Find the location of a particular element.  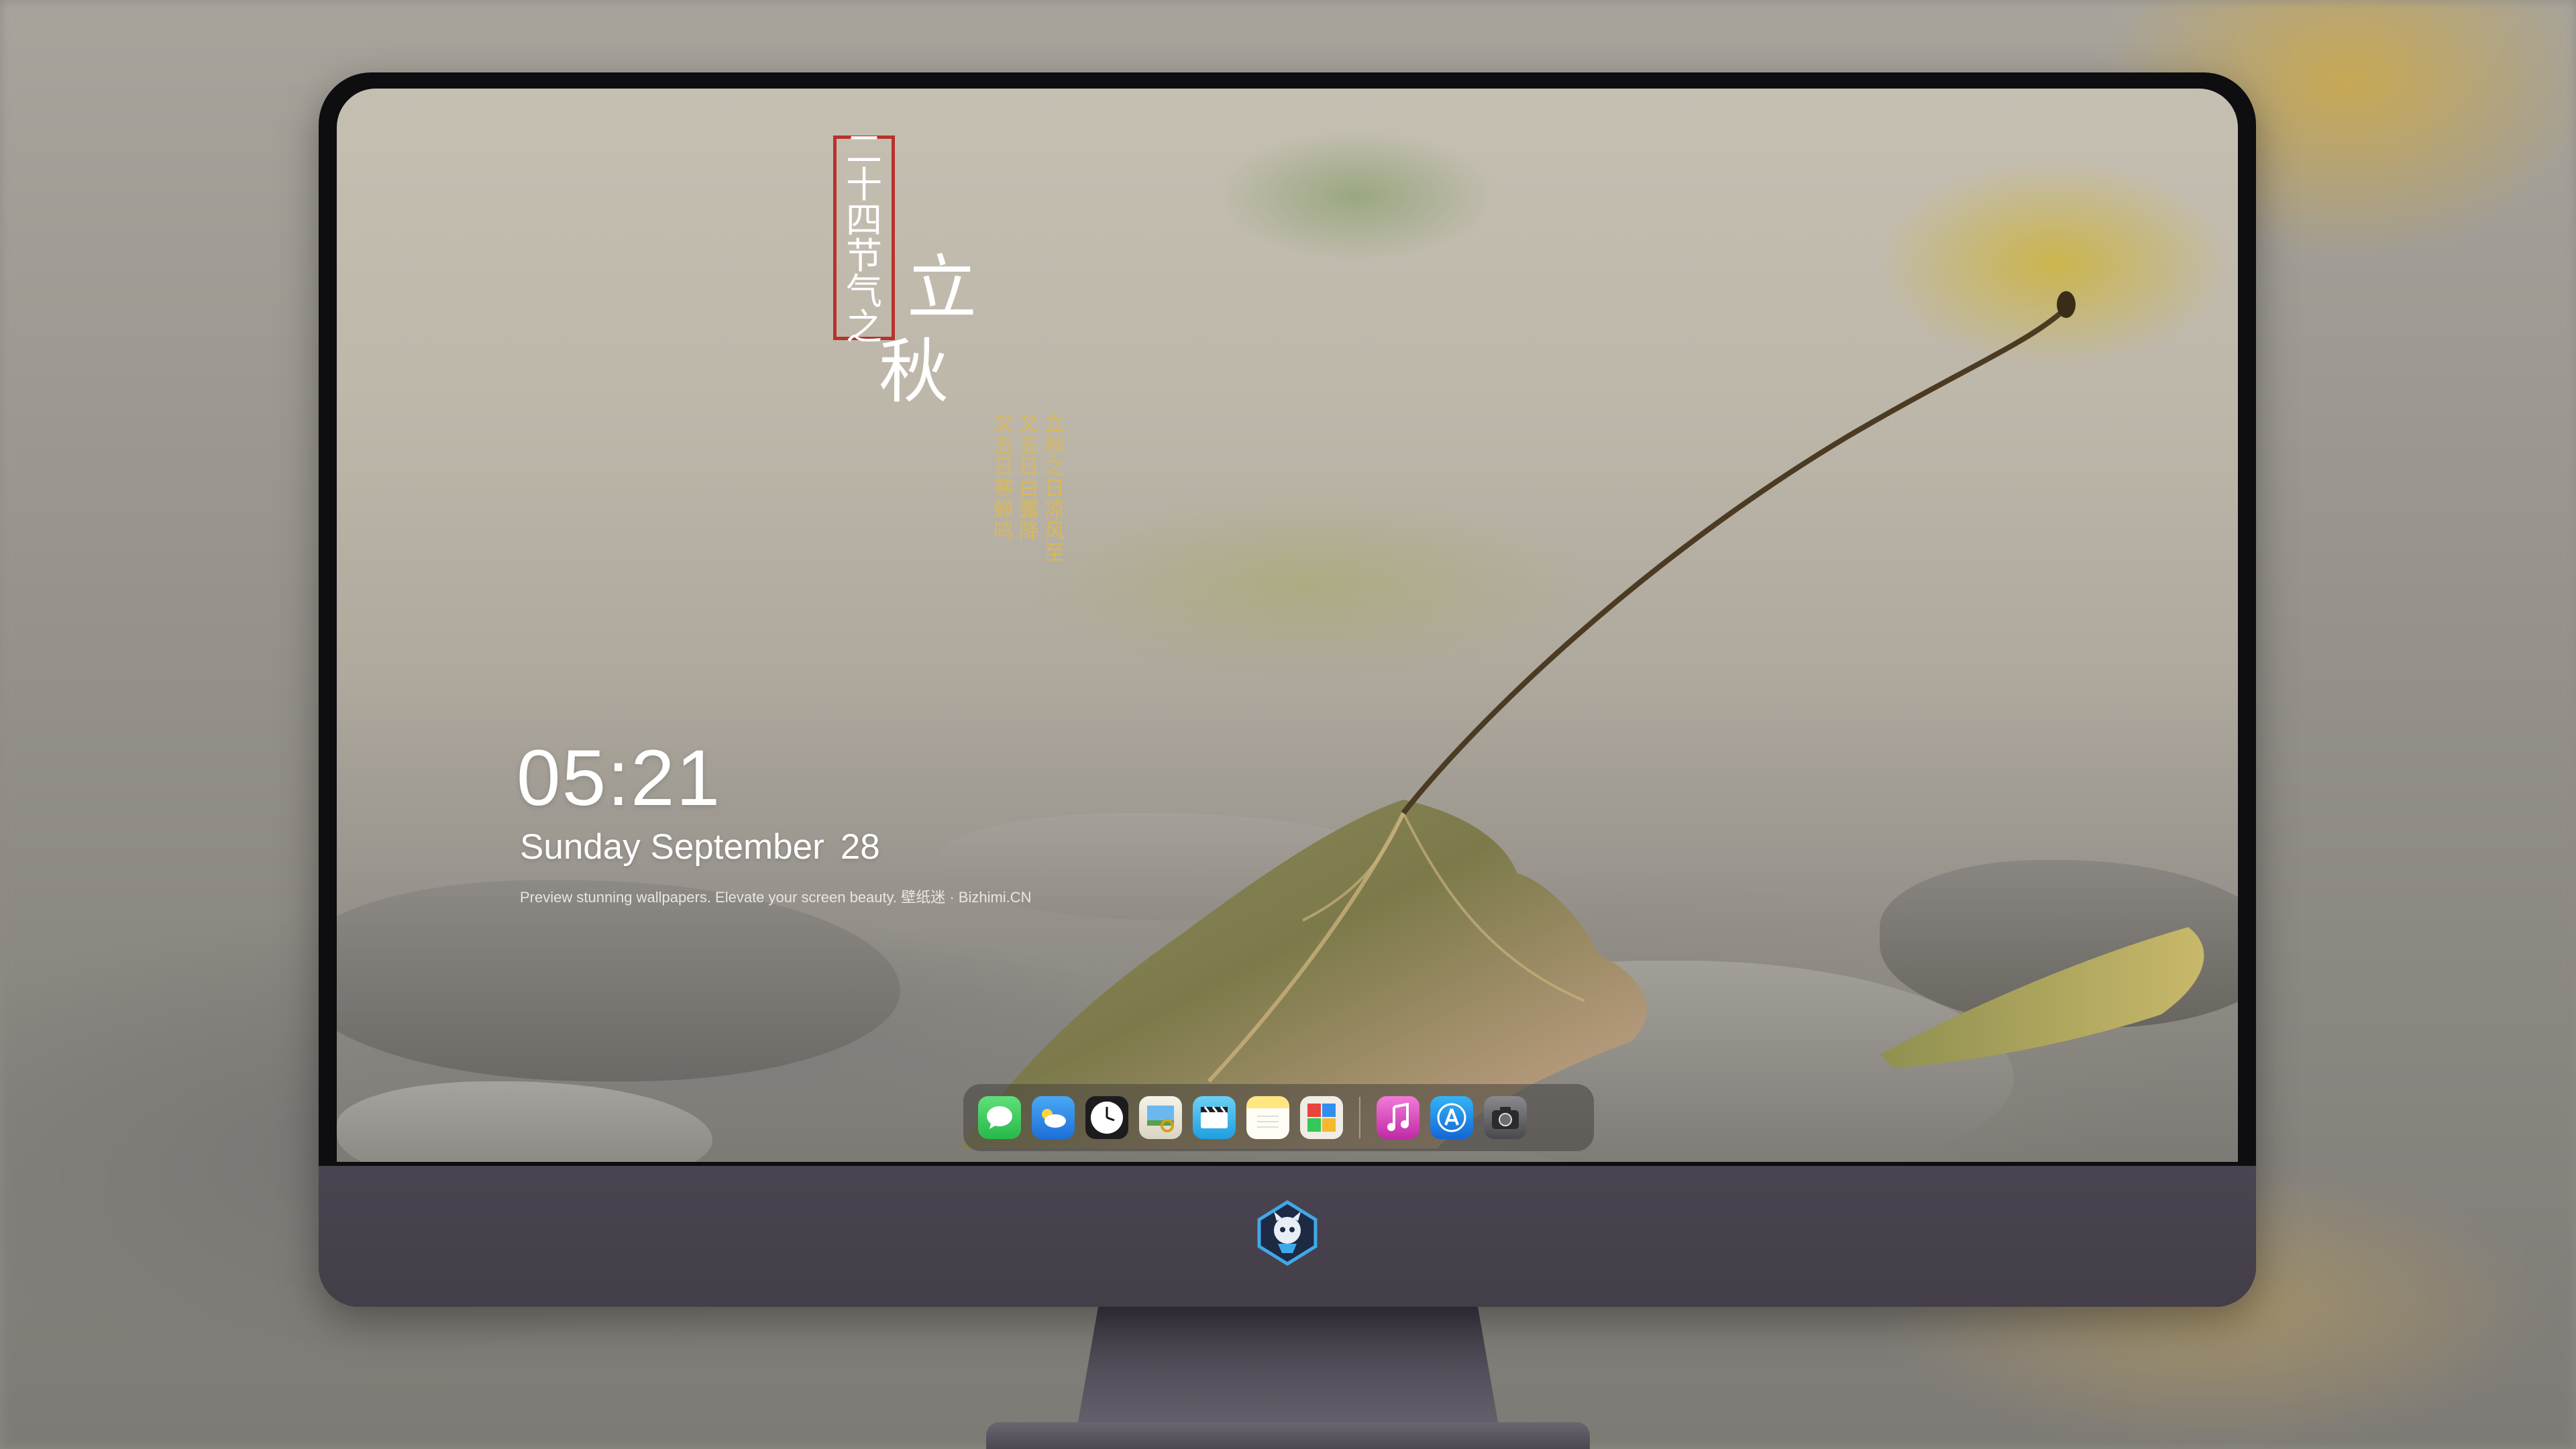

seal-char: 节 is located at coordinates (864, 255).